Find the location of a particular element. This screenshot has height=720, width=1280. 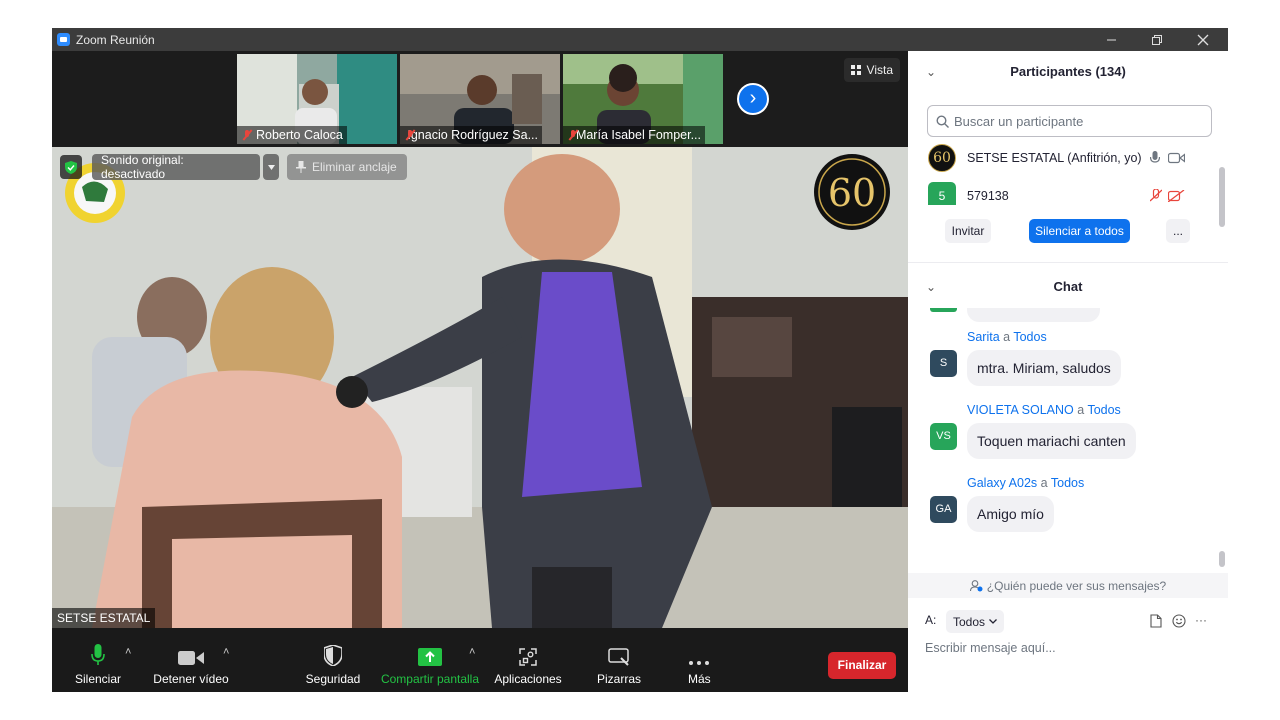

participant-thumbnail: Roberto Caloca is located at coordinates (317, 99).